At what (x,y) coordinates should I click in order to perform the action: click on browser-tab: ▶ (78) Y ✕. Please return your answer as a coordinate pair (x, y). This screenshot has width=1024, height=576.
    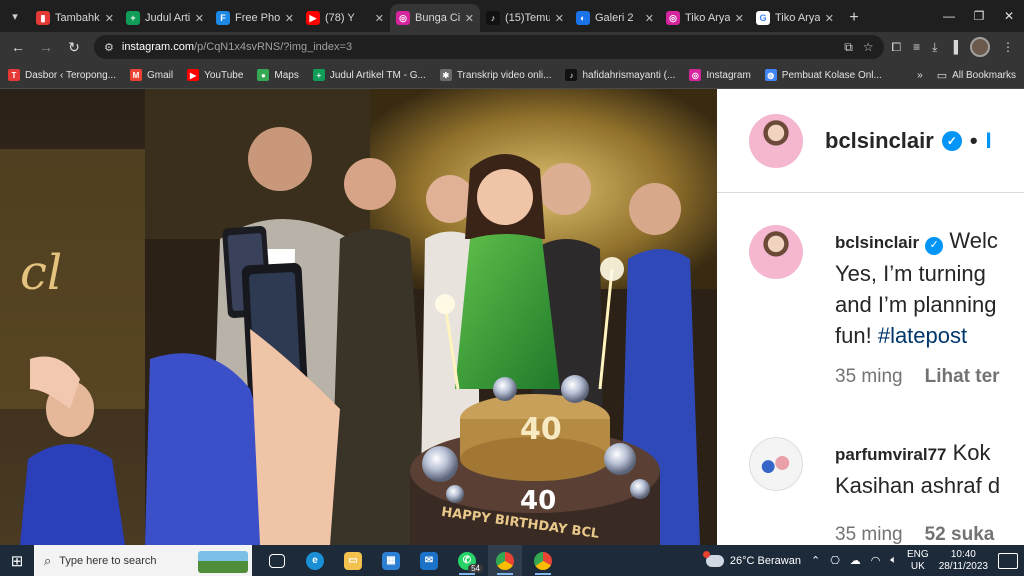
    Looking at the image, I should click on (345, 18).